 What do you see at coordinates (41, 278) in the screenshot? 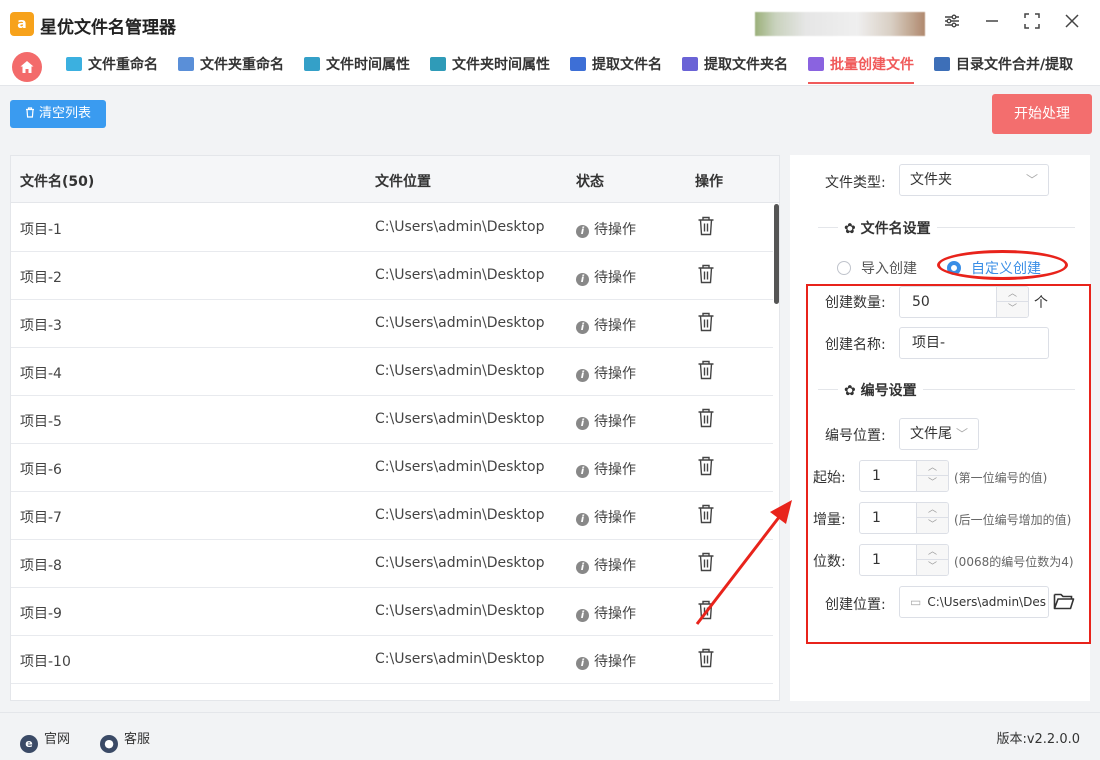
I see `row-filename: 项目-2` at bounding box center [41, 278].